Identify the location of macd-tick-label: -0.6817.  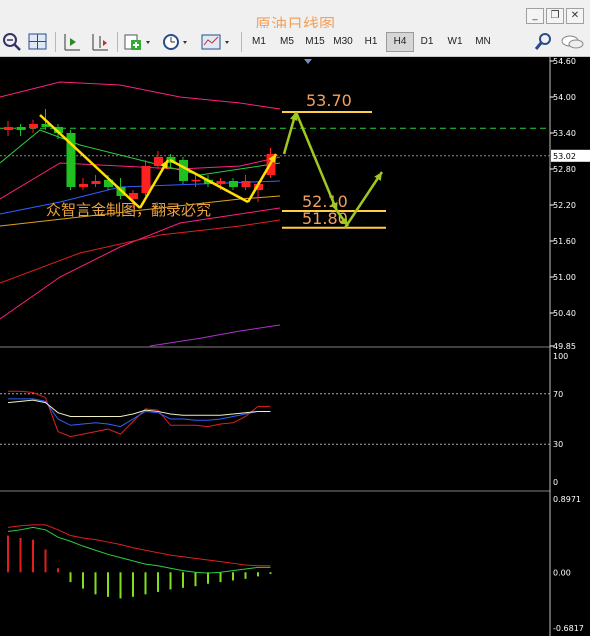
(568, 628).